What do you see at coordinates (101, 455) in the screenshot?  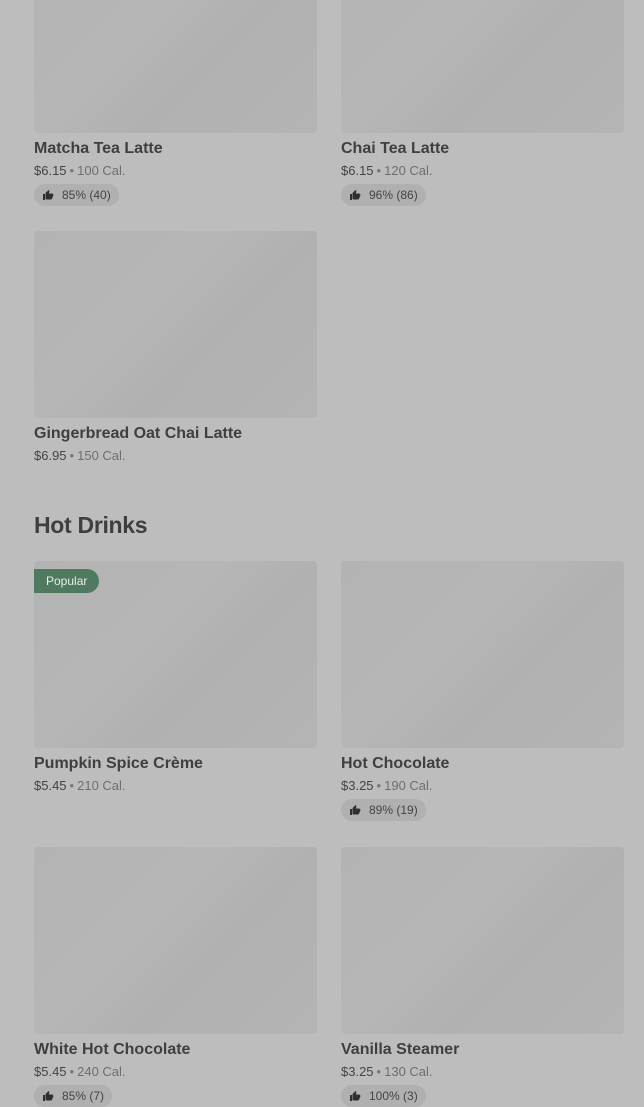 I see `item-calories: 150 Cal.` at bounding box center [101, 455].